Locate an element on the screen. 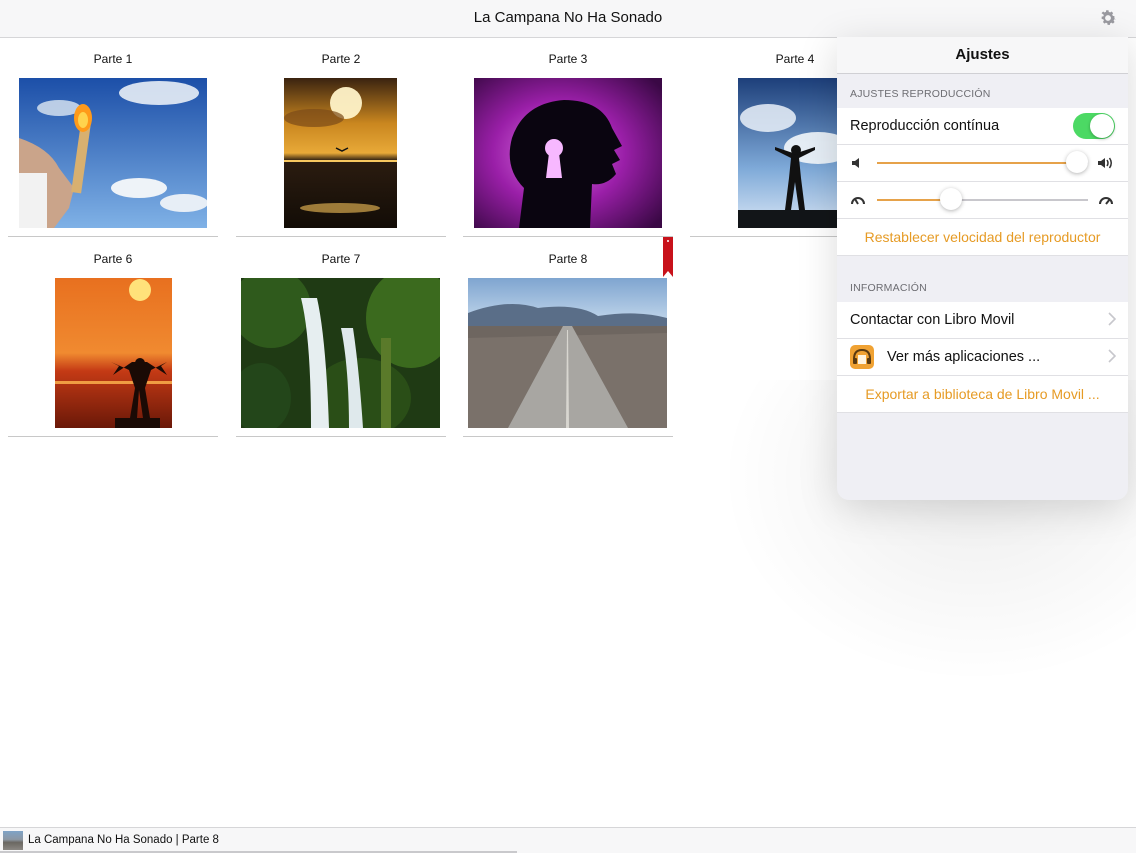 This screenshot has height=853, width=1136. gear-icon is located at coordinates (1108, 18).